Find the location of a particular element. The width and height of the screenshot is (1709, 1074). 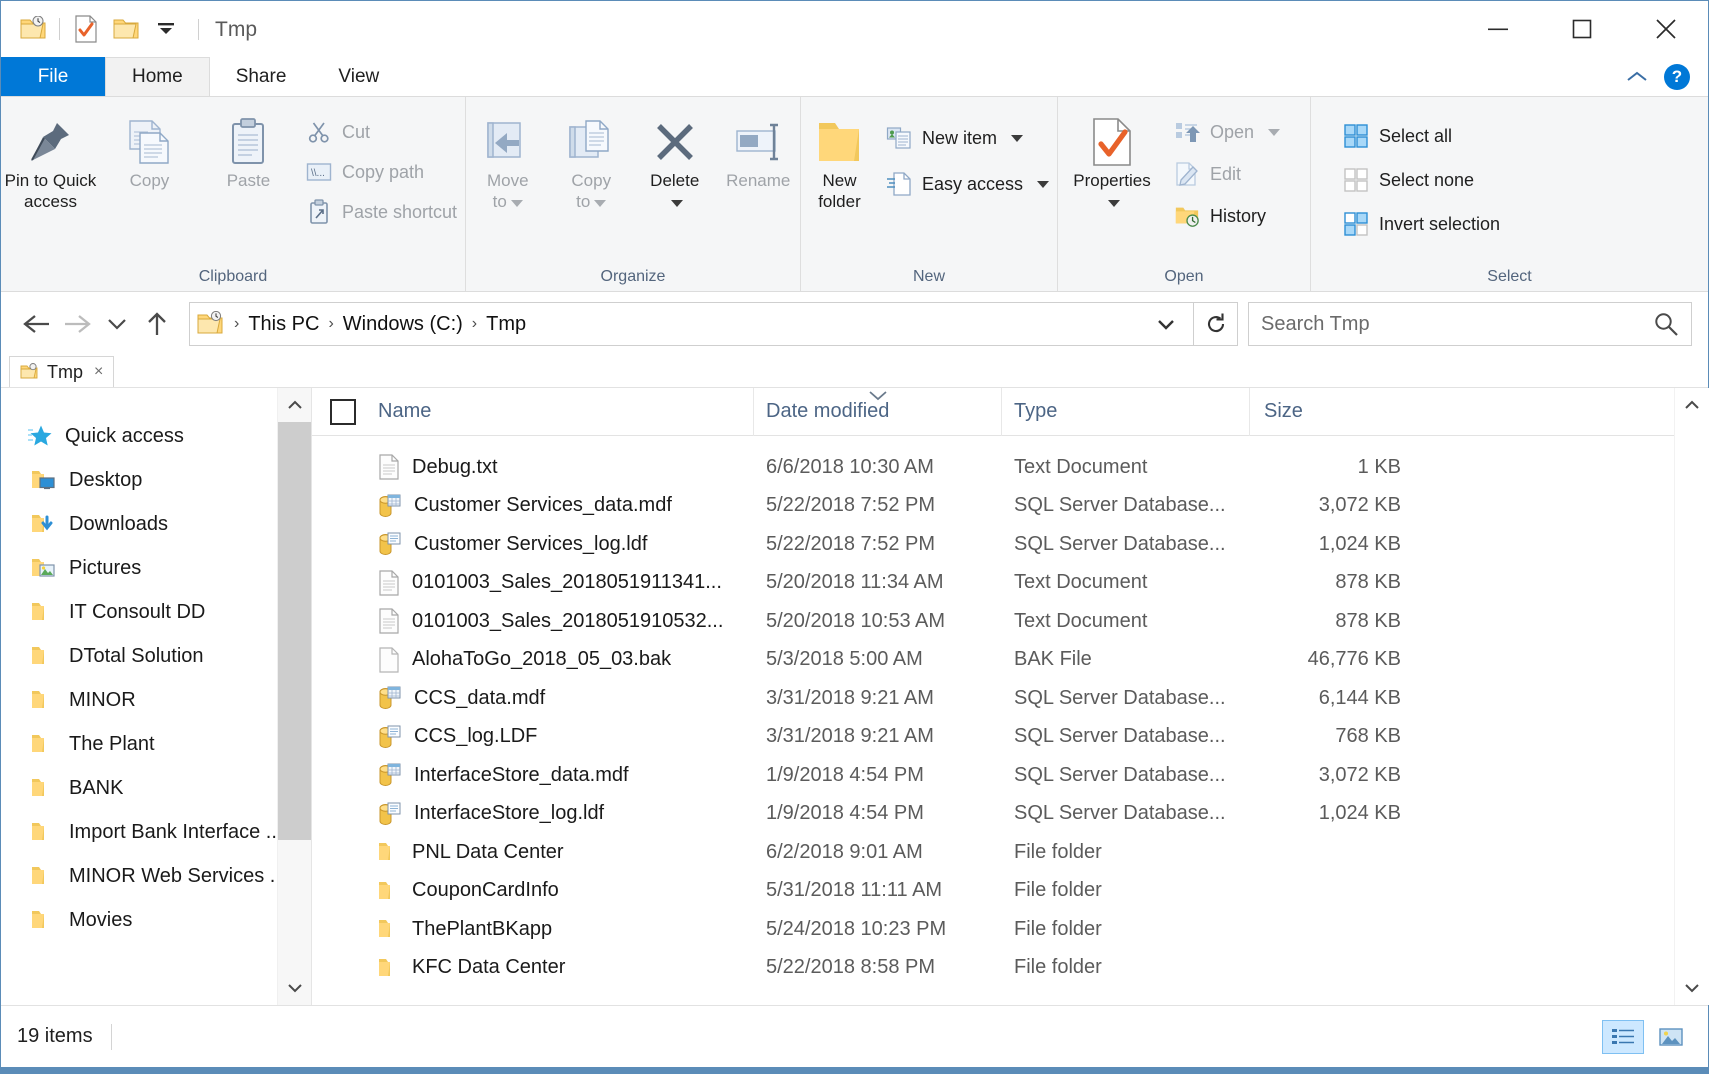

copy-path-button: \\... Copy path is located at coordinates (381, 172).